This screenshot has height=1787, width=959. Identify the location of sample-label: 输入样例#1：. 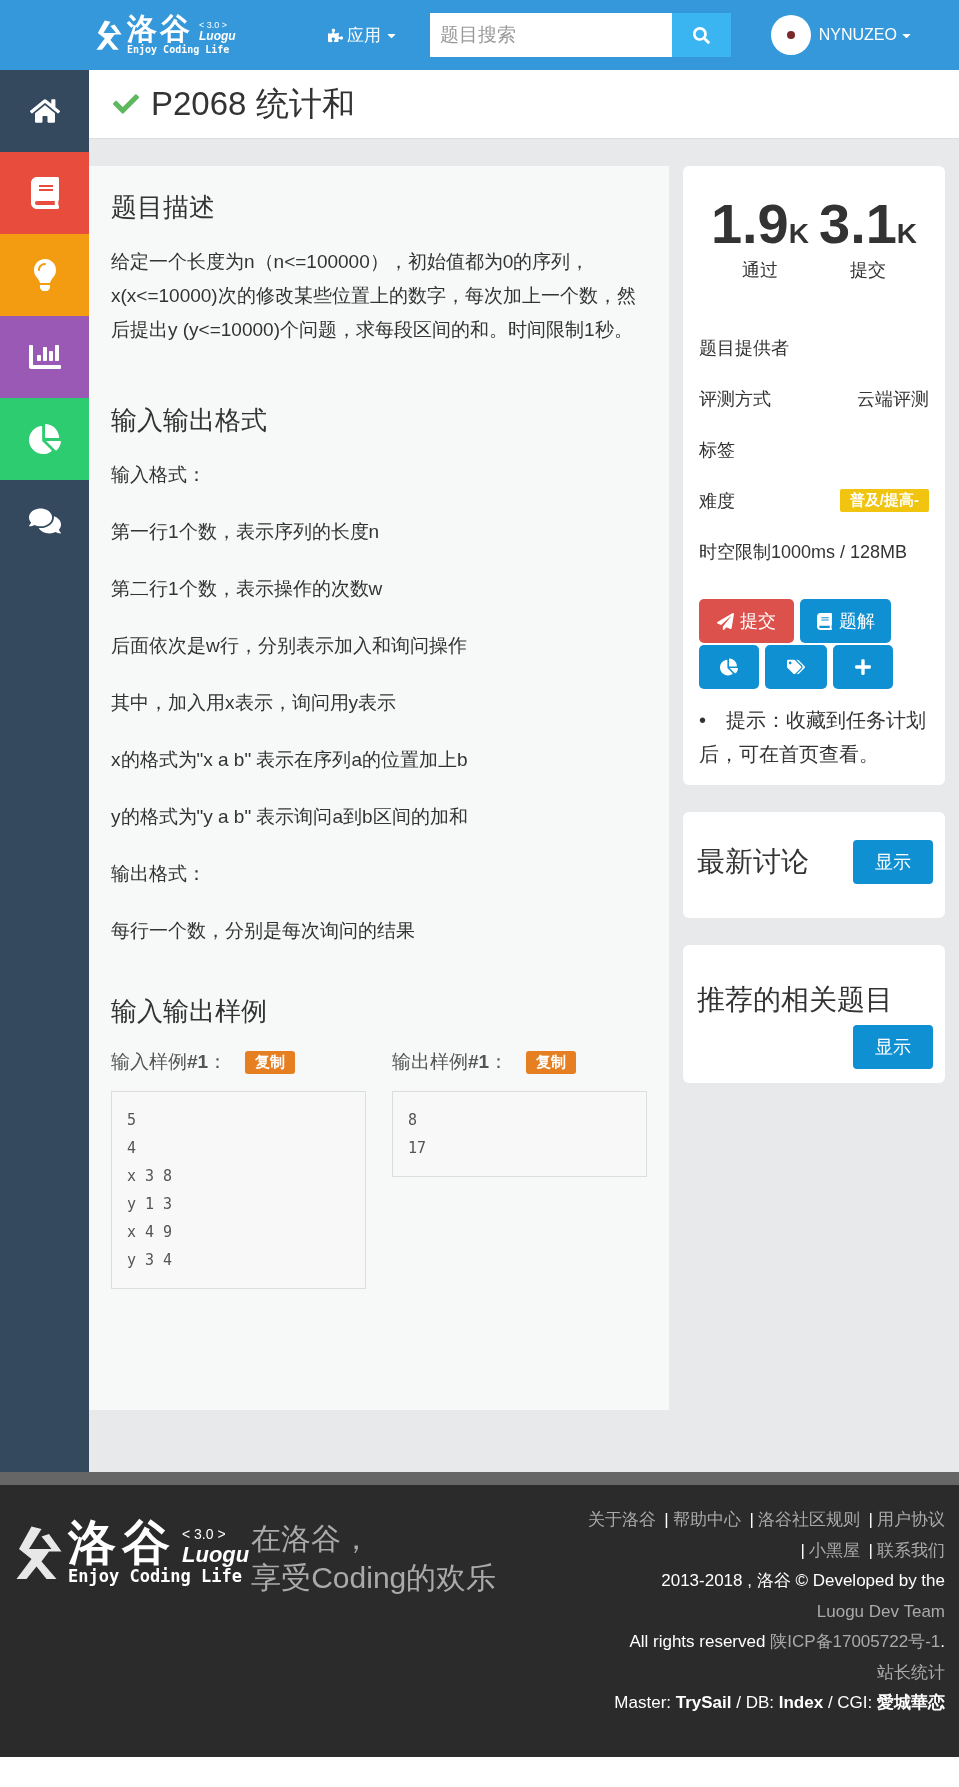
(169, 1062).